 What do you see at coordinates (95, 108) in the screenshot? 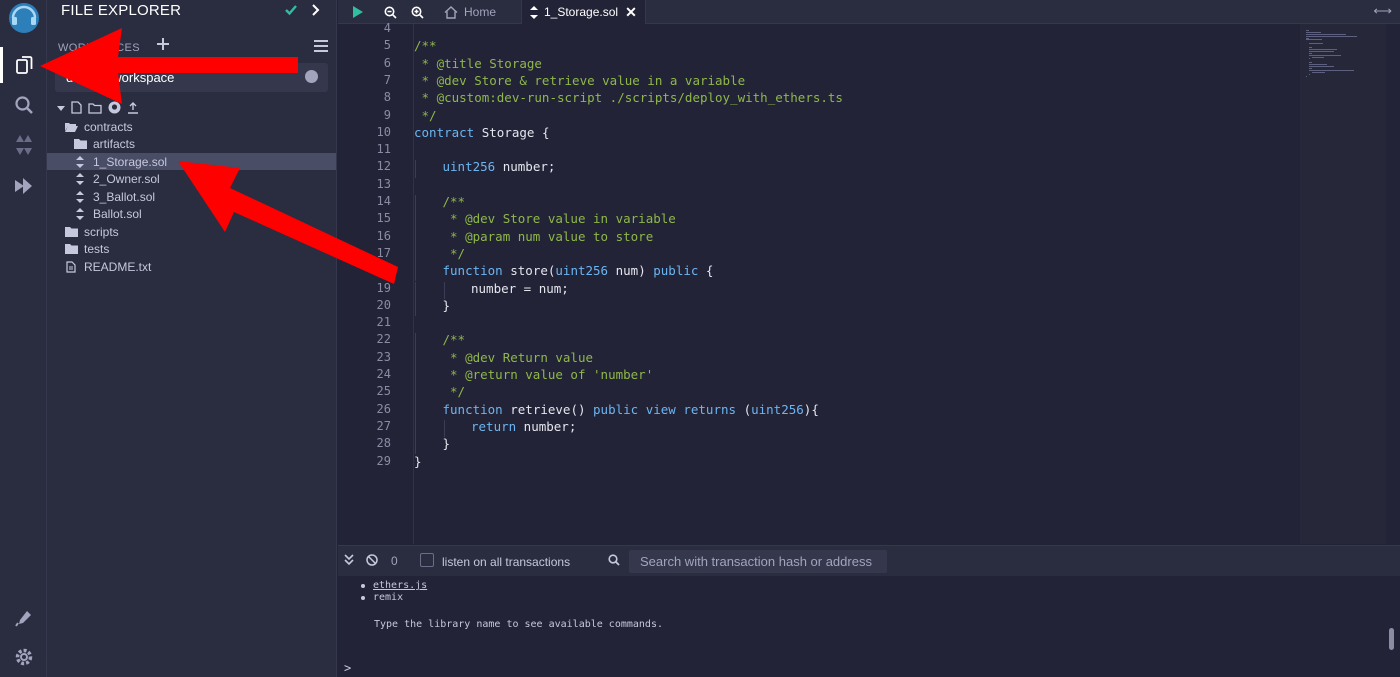
I see `new-folder-icon` at bounding box center [95, 108].